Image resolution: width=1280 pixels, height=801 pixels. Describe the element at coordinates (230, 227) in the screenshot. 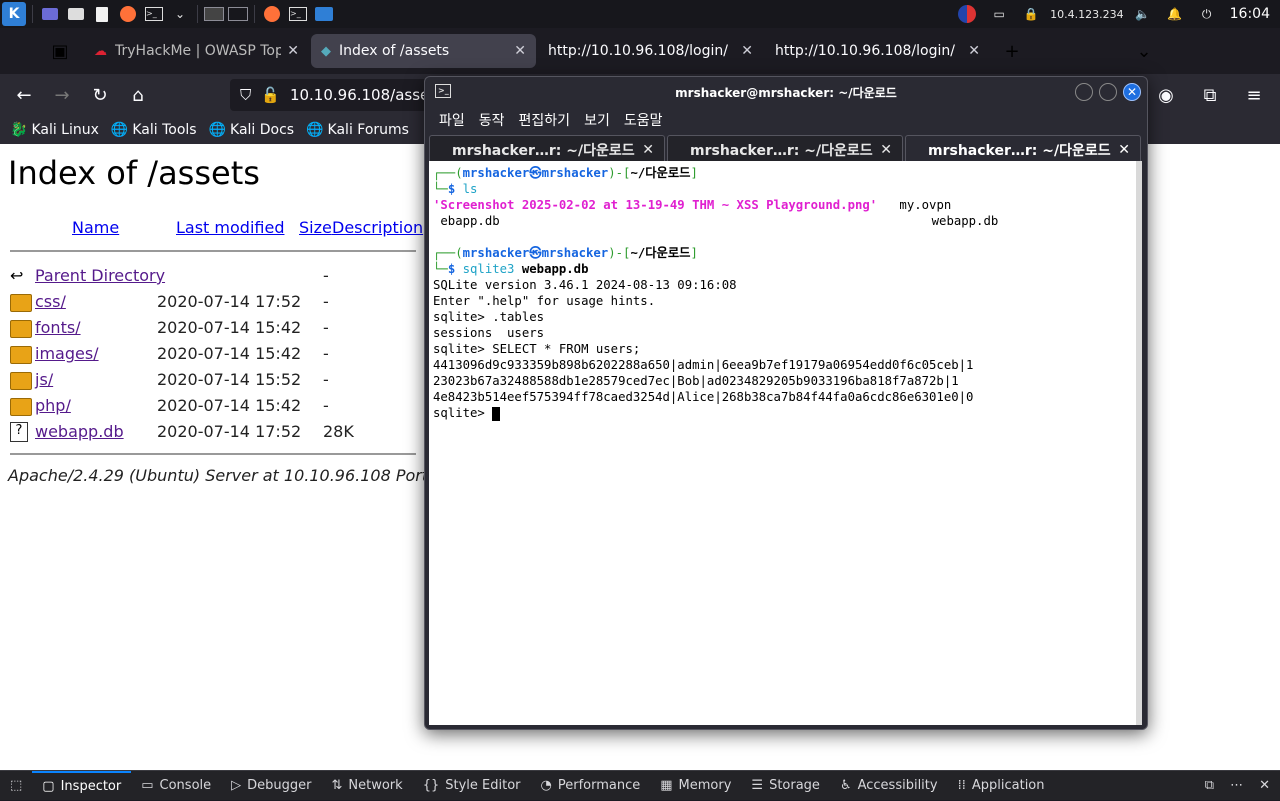

I see `column-last-modified-link: Last modified` at that location.